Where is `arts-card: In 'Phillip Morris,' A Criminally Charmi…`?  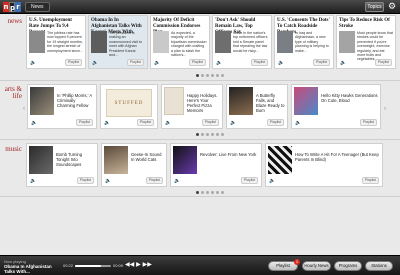
arts-card: In 'Phillip Morris,' A Criminally Charmi… is located at coordinates (62, 106).